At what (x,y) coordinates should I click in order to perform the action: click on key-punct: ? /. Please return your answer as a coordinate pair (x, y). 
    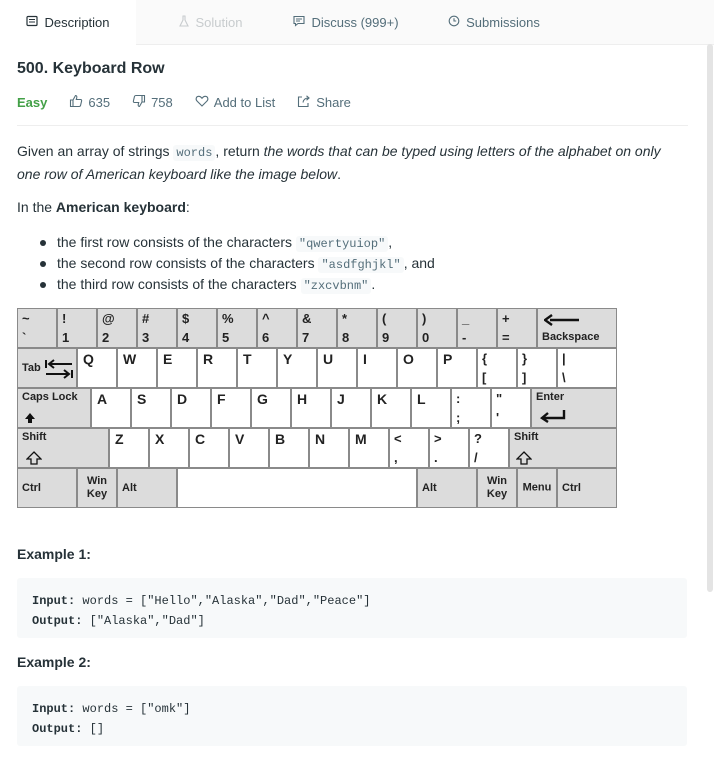
    Looking at the image, I should click on (489, 448).